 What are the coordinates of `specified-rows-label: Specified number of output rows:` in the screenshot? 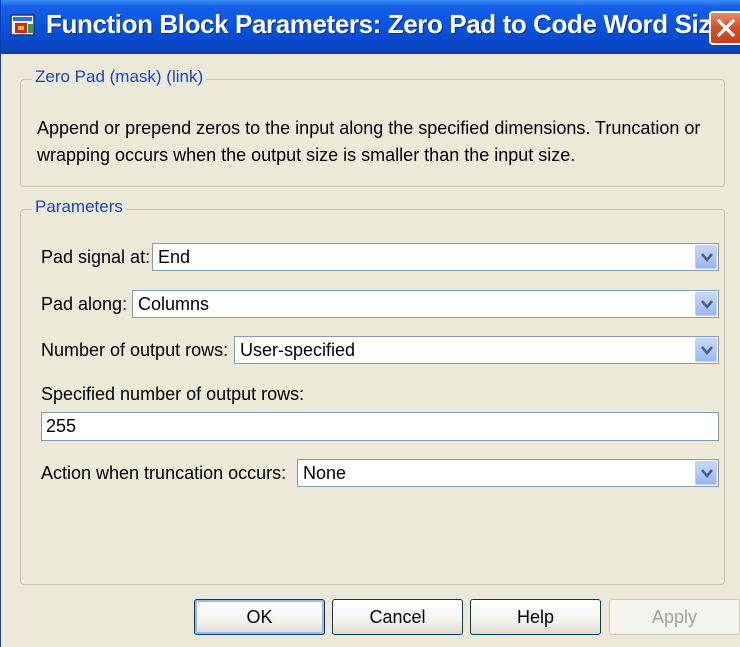 It's located at (173, 394).